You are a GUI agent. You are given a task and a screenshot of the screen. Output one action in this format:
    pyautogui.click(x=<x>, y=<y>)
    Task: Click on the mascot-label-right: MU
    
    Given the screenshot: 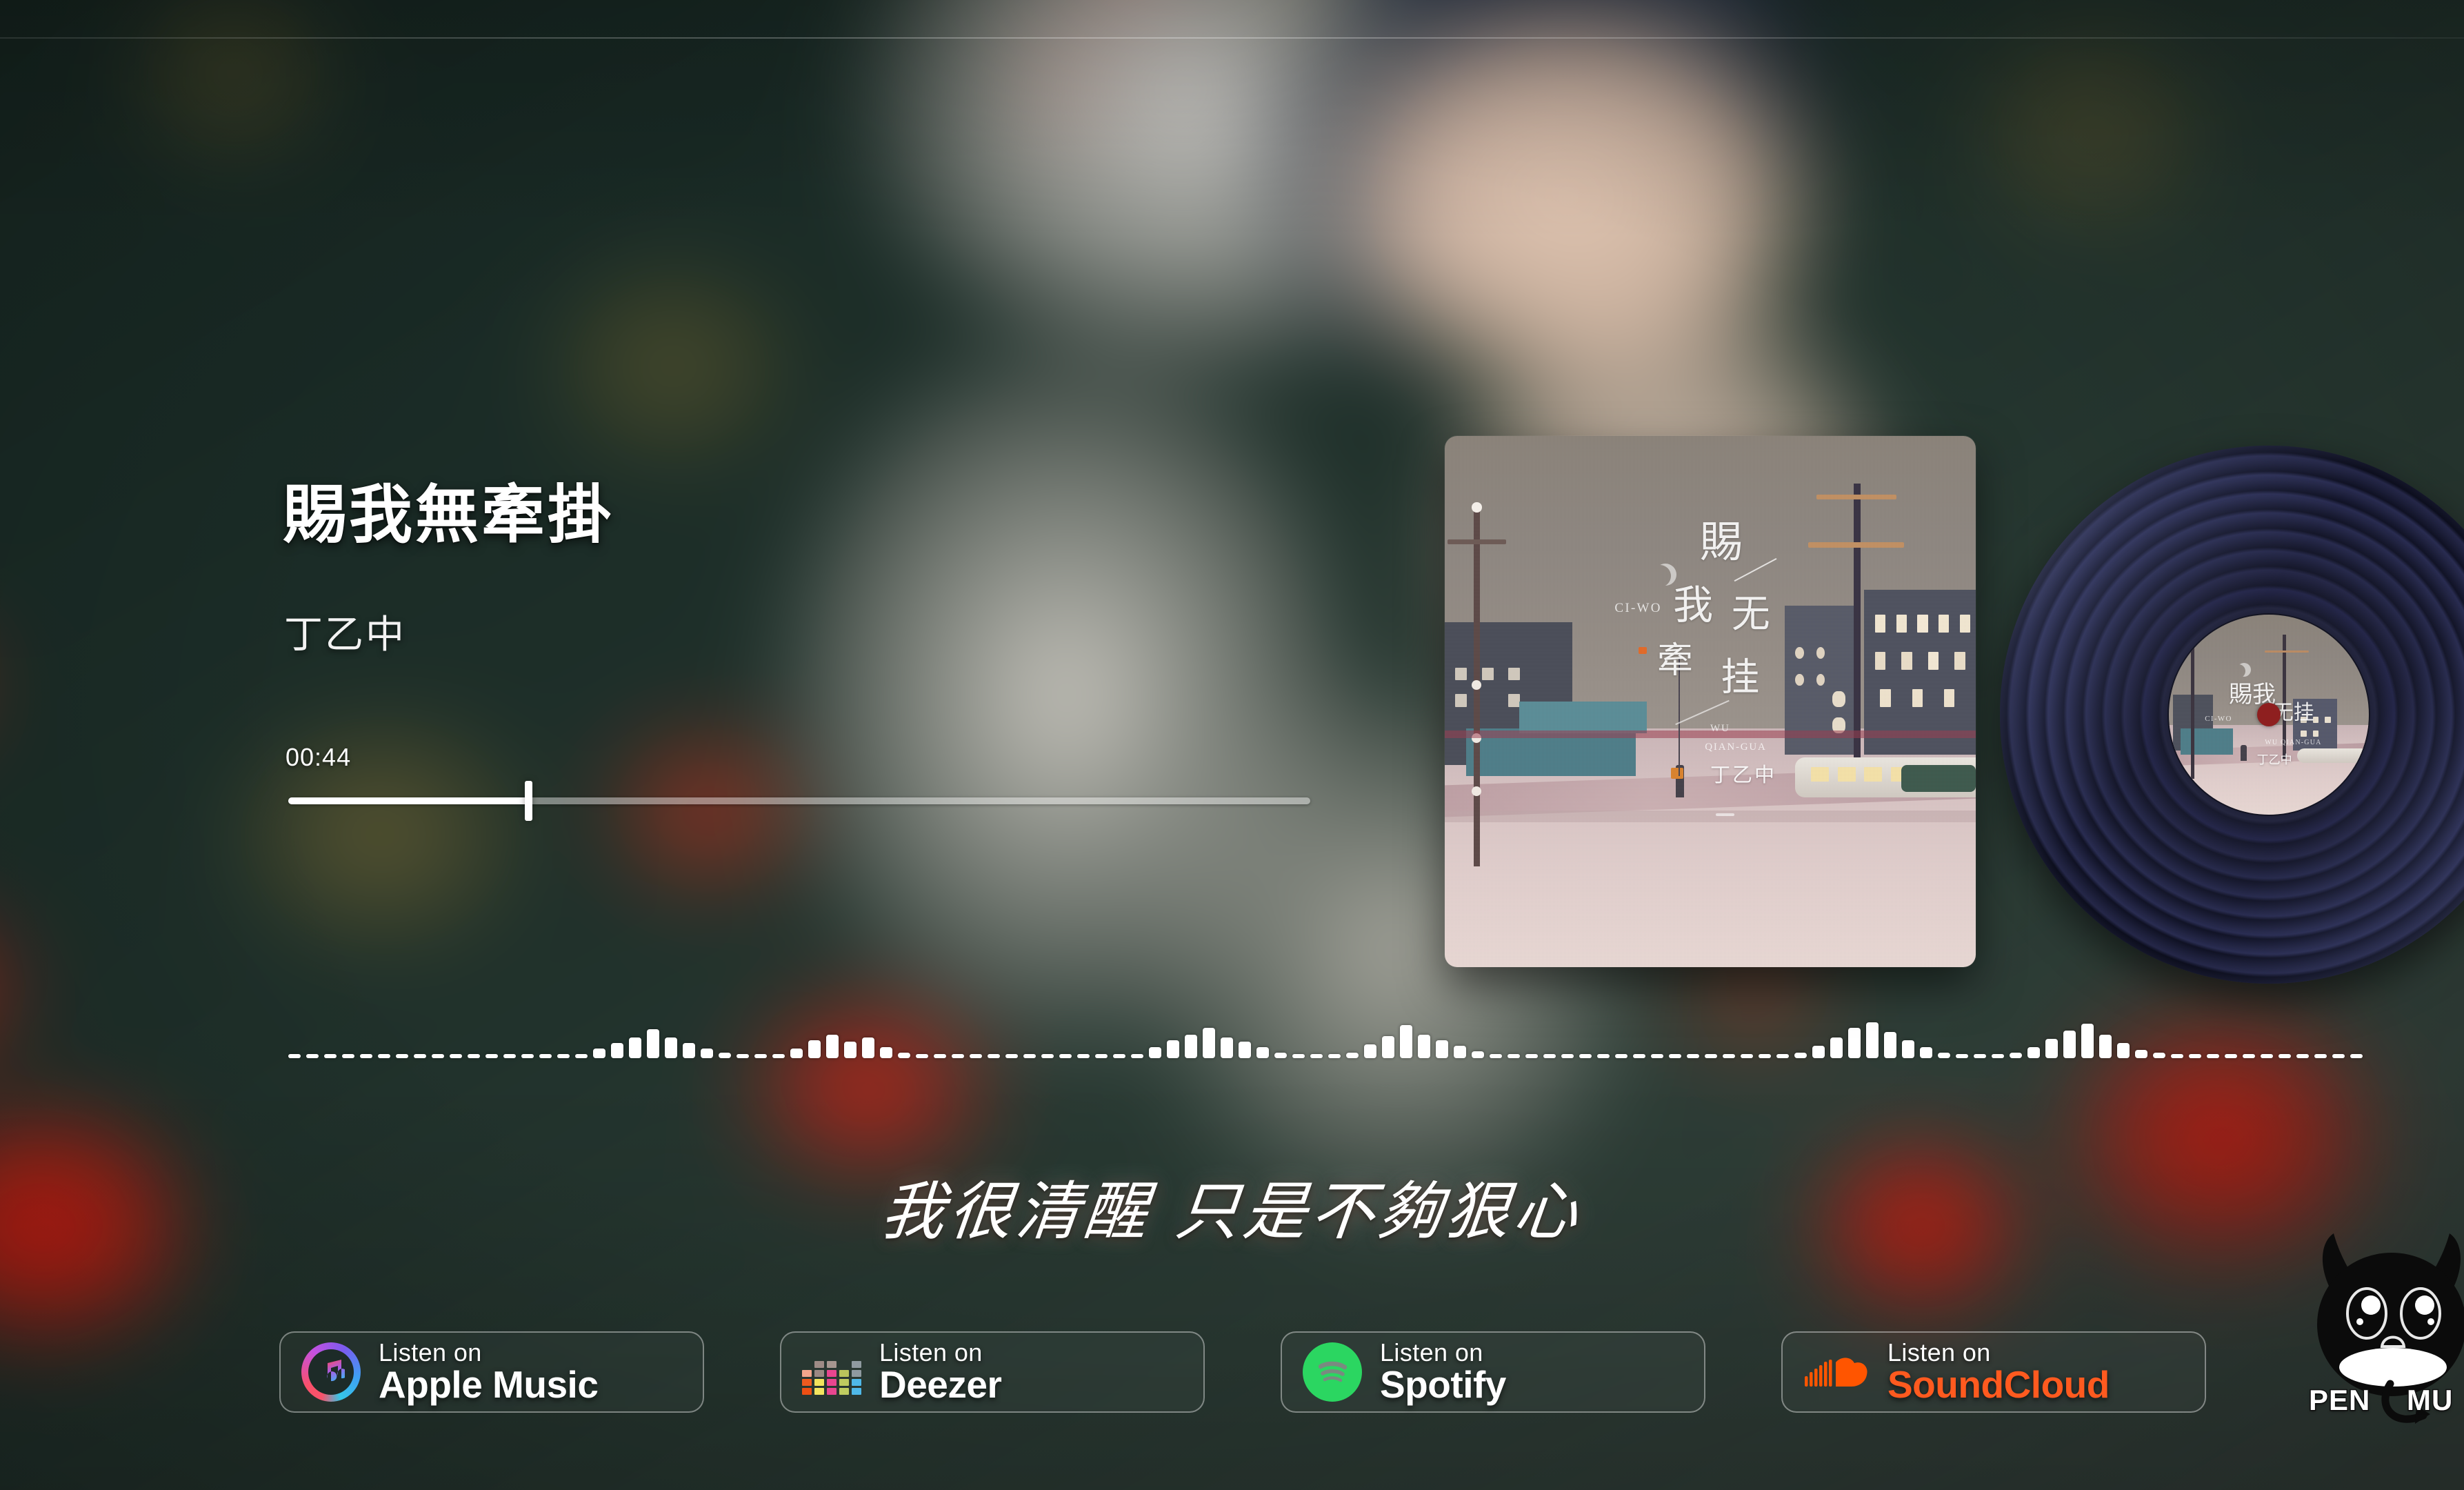 What is the action you would take?
    pyautogui.click(x=2429, y=1400)
    